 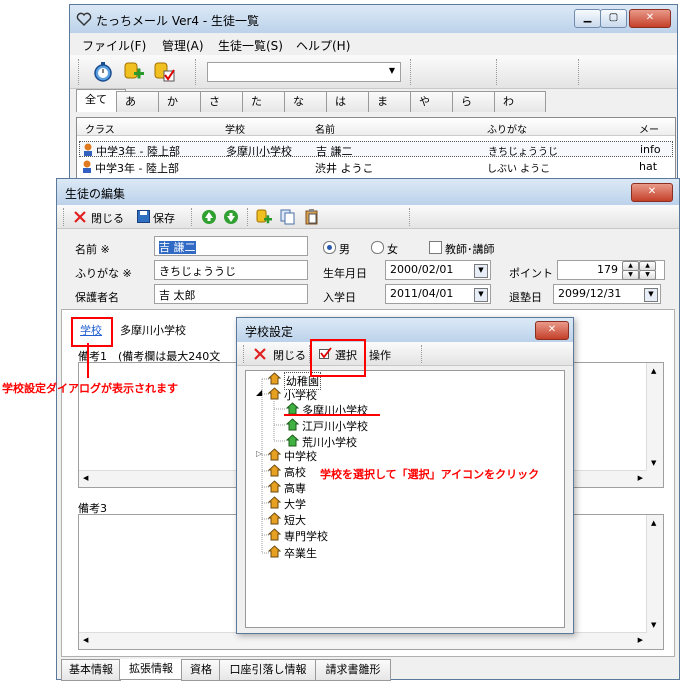 I want to click on col-mail: メー, so click(x=649, y=128).